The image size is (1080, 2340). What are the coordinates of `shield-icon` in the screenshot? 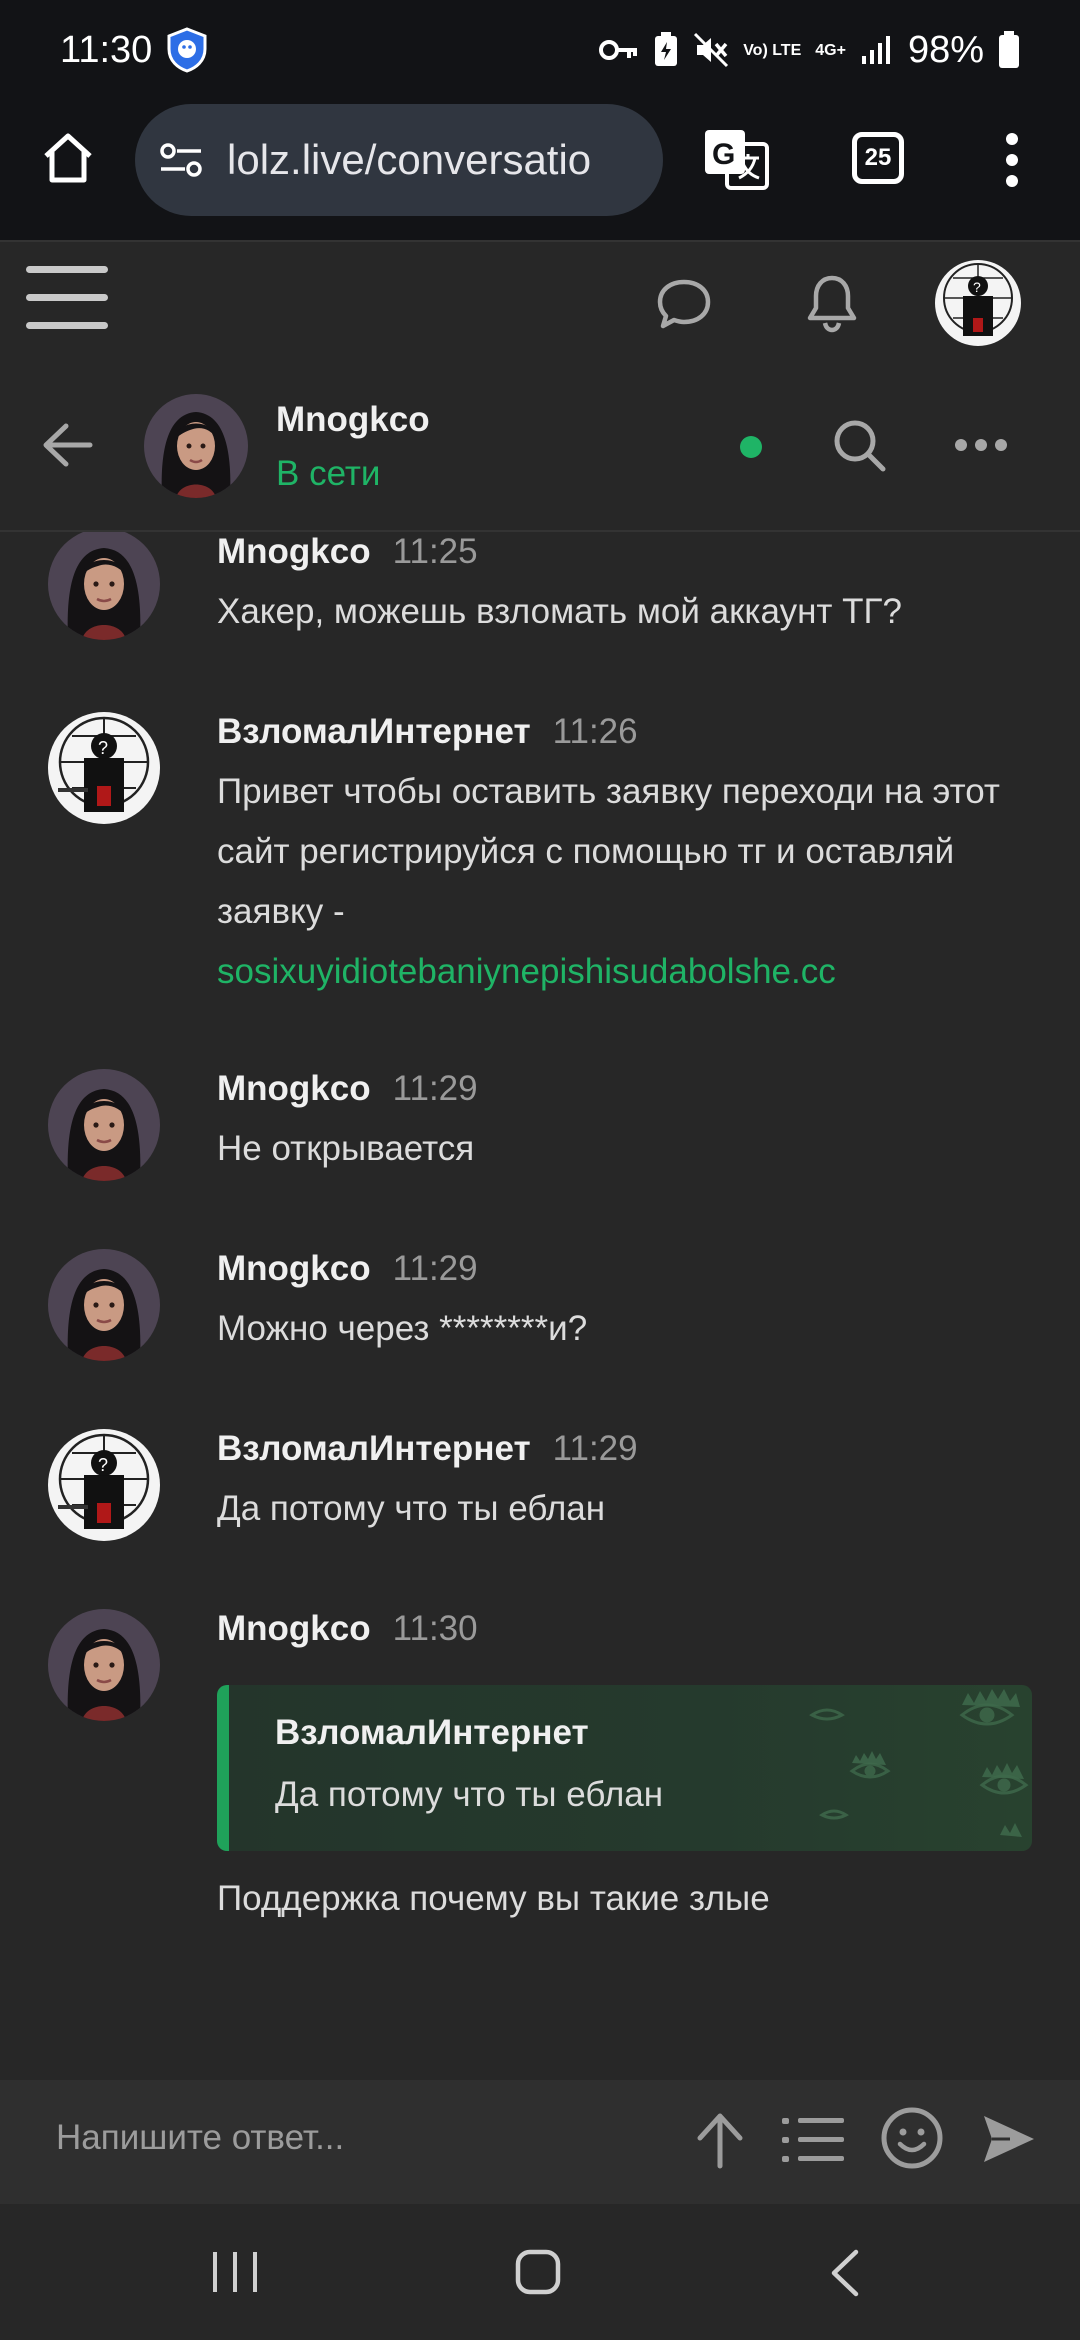 It's located at (187, 50).